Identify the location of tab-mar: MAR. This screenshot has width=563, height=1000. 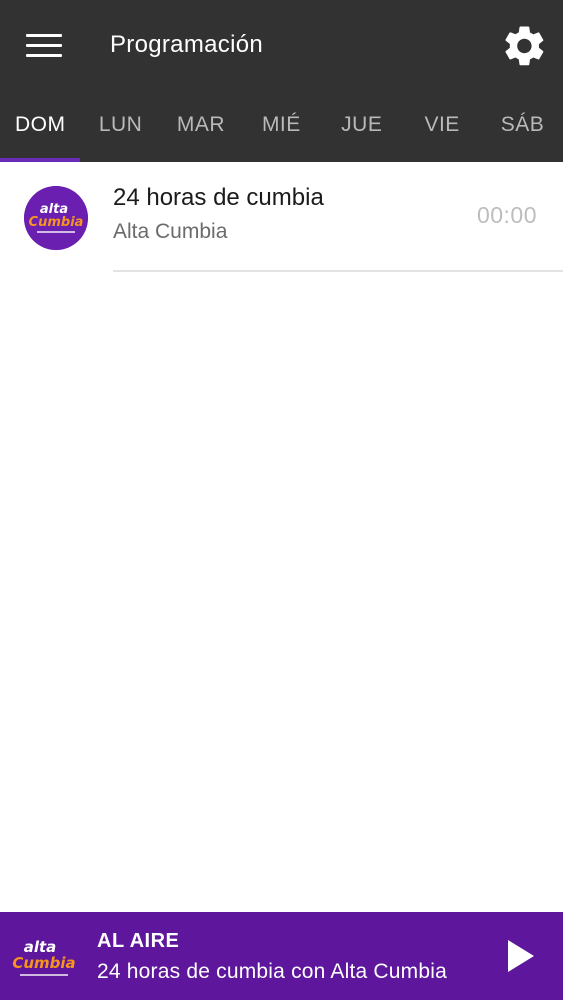
(201, 127).